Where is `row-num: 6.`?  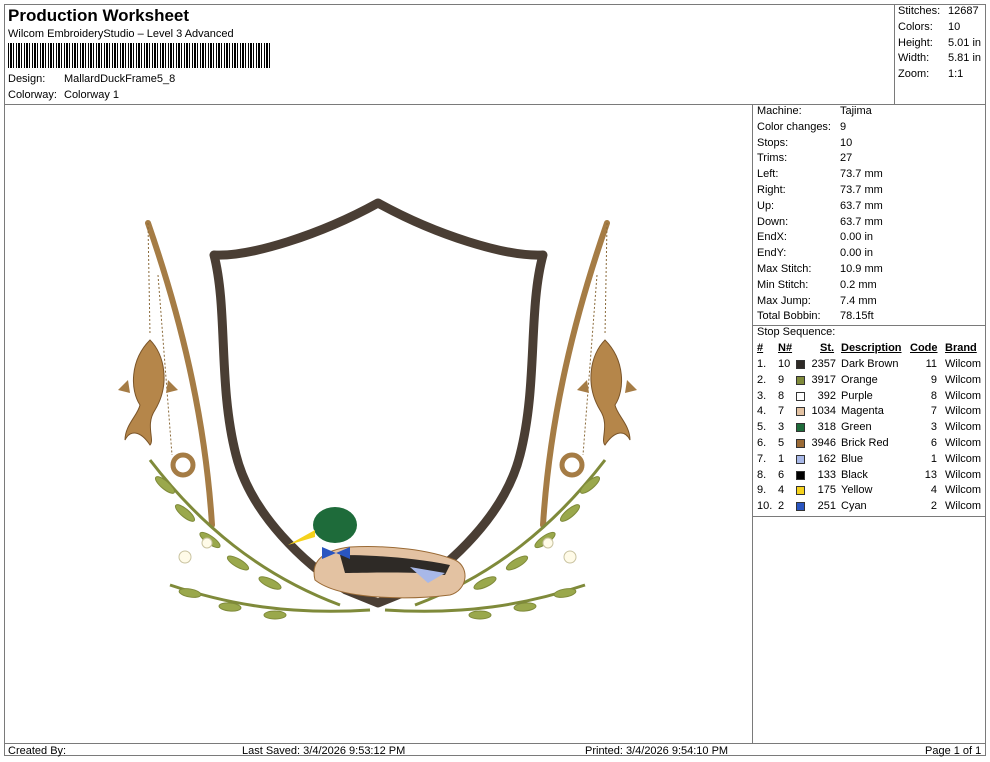 row-num: 6. is located at coordinates (762, 443).